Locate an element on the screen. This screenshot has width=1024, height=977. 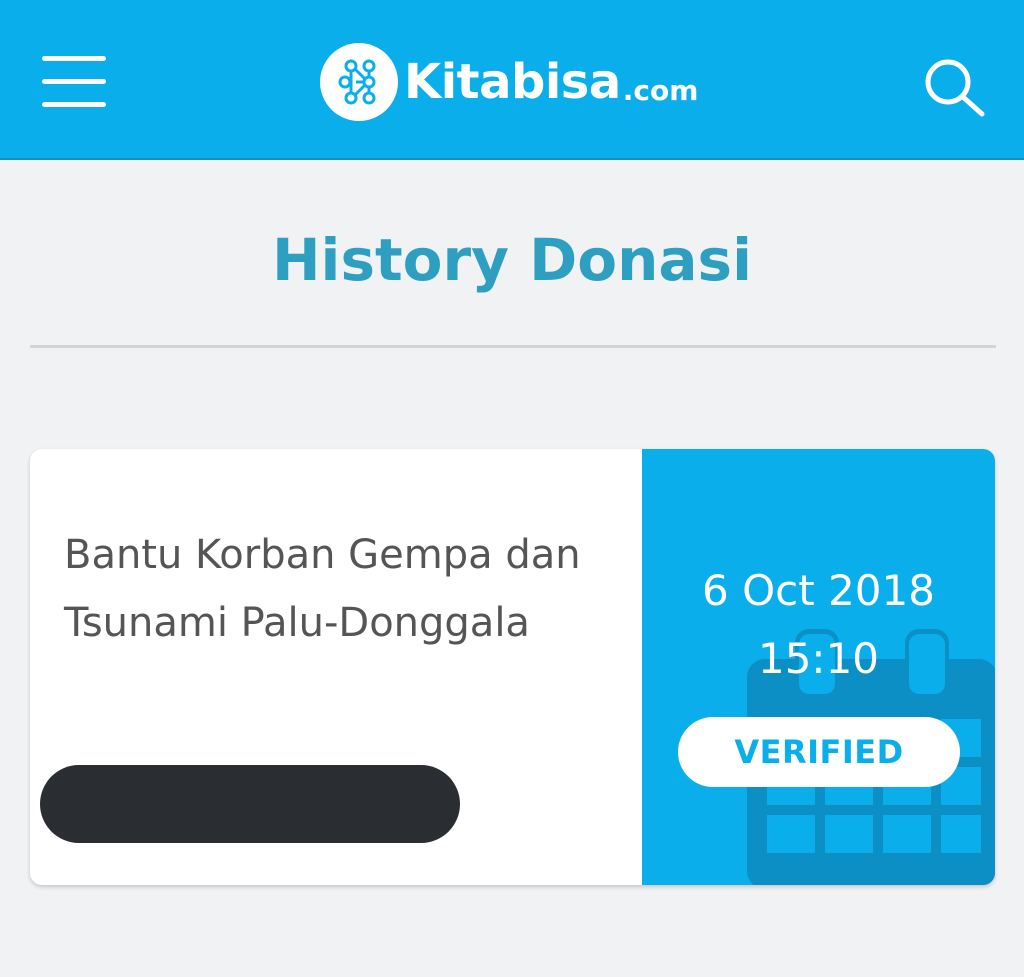
donation-time: 15:10 is located at coordinates (818, 658).